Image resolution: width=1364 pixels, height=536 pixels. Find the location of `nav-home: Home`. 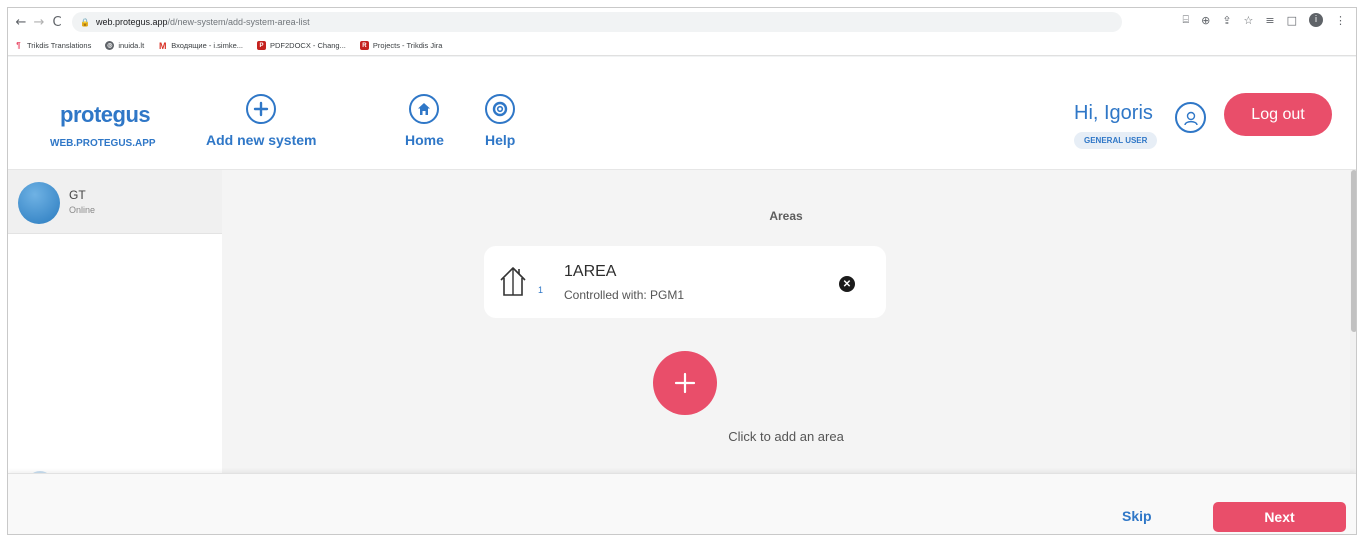

nav-home: Home is located at coordinates (424, 121).